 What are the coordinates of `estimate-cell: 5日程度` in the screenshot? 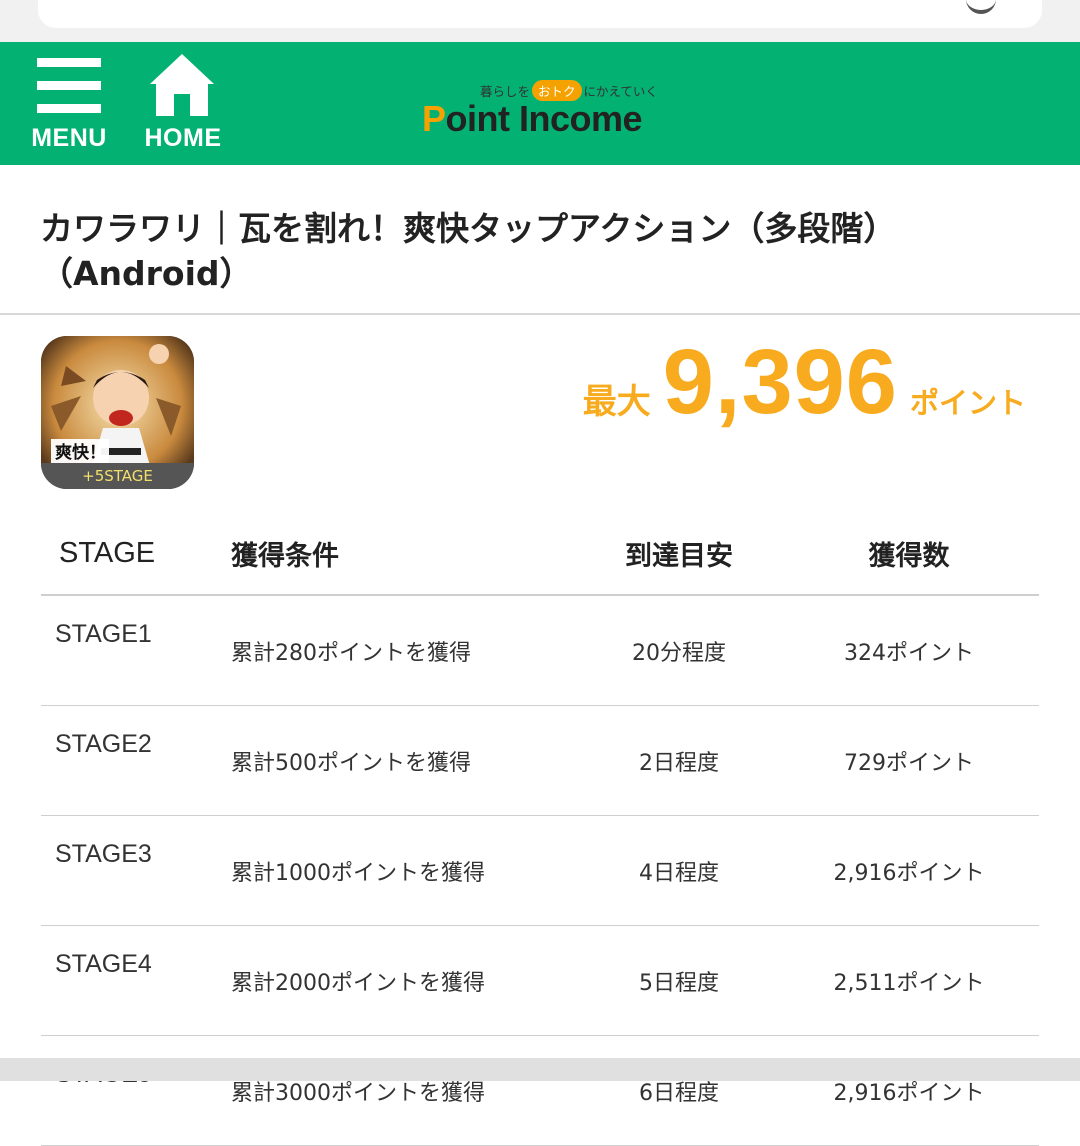 It's located at (679, 980).